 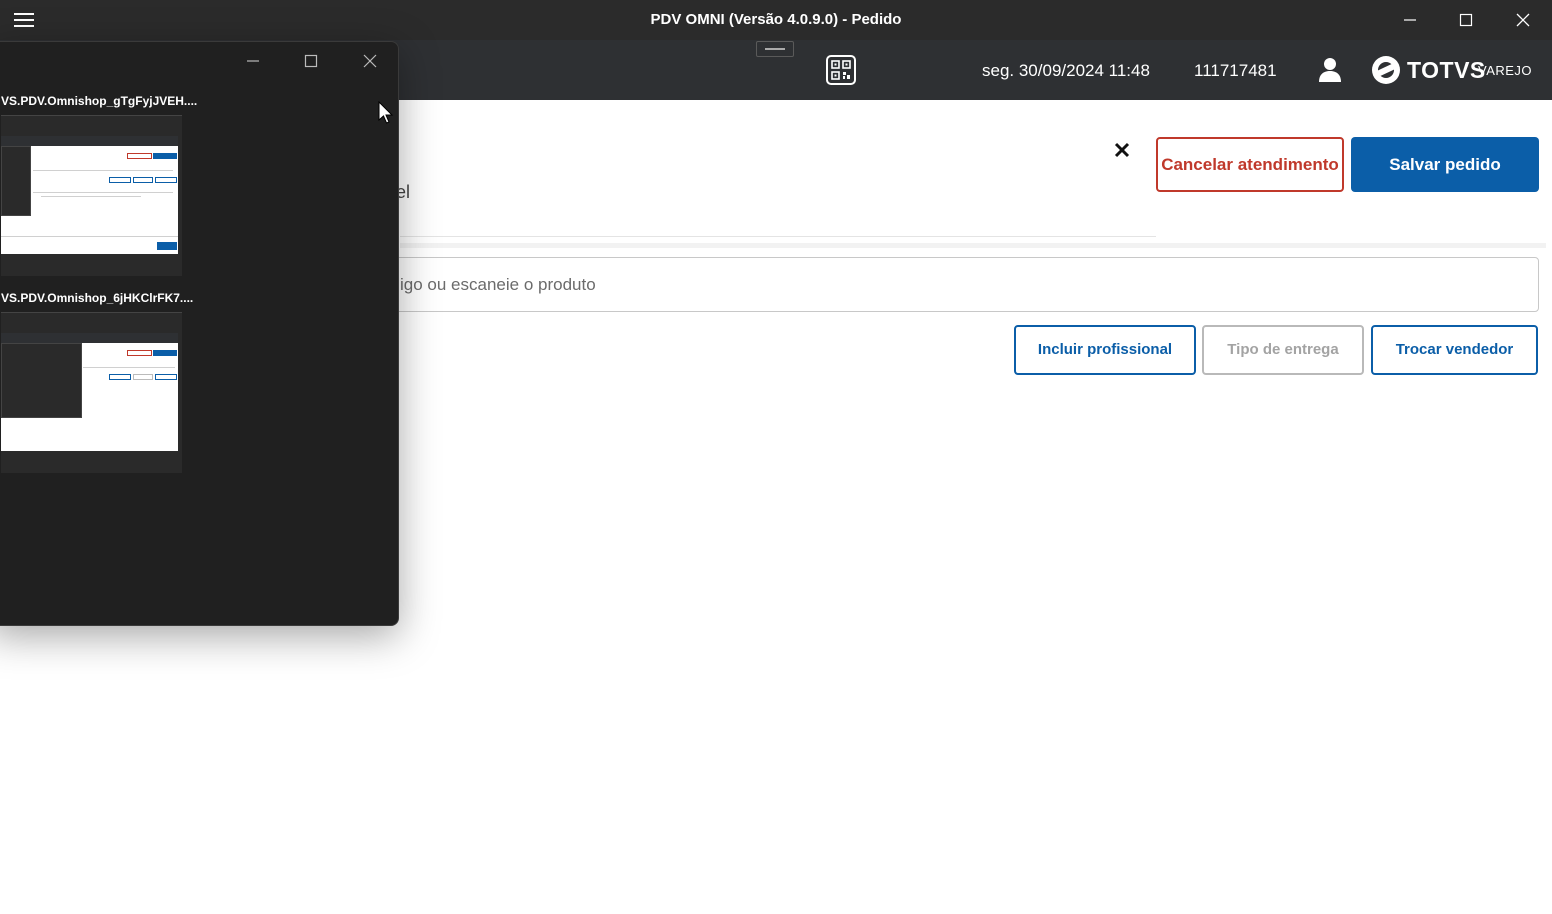 I want to click on terminal-id: 111717481, so click(x=1235, y=70).